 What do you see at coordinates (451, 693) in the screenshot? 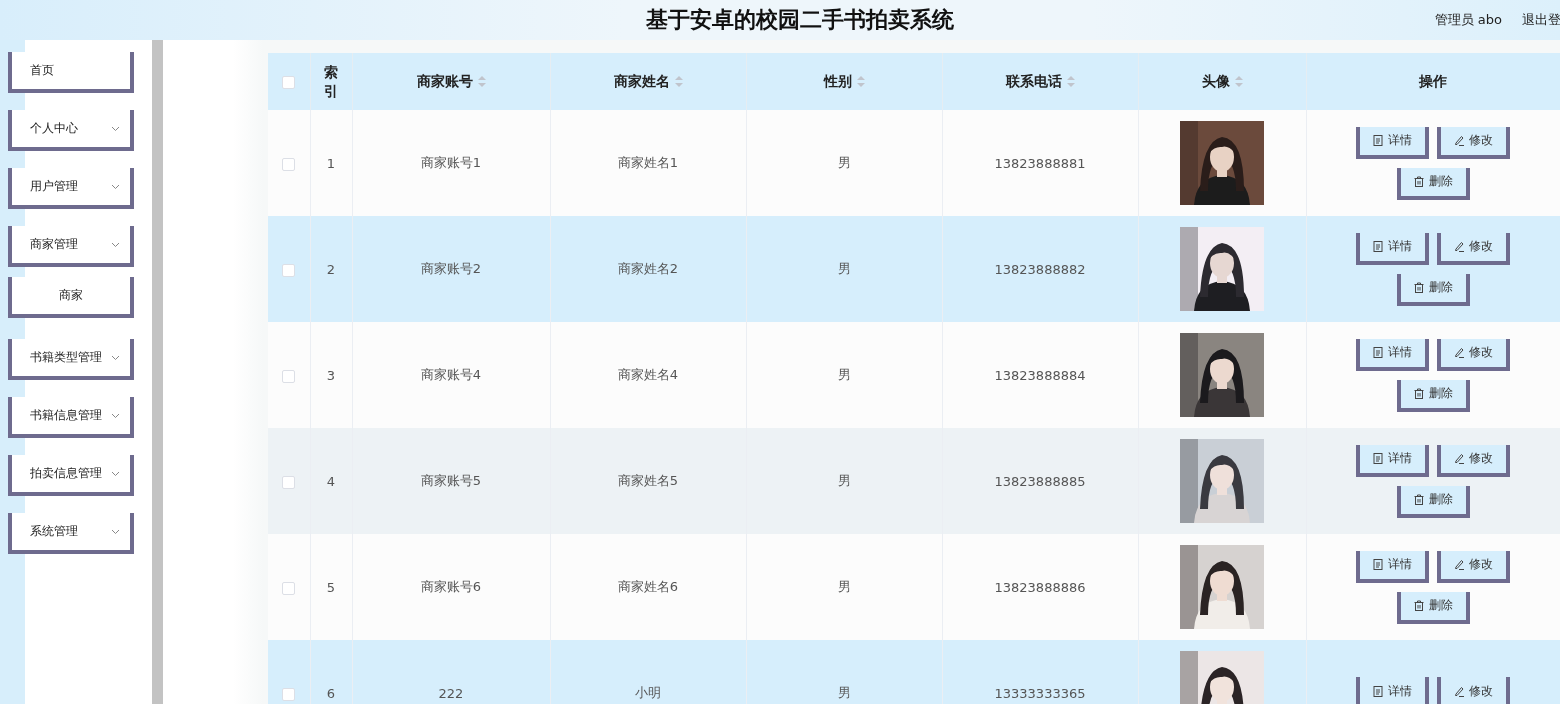
I see `table-cell: 222` at bounding box center [451, 693].